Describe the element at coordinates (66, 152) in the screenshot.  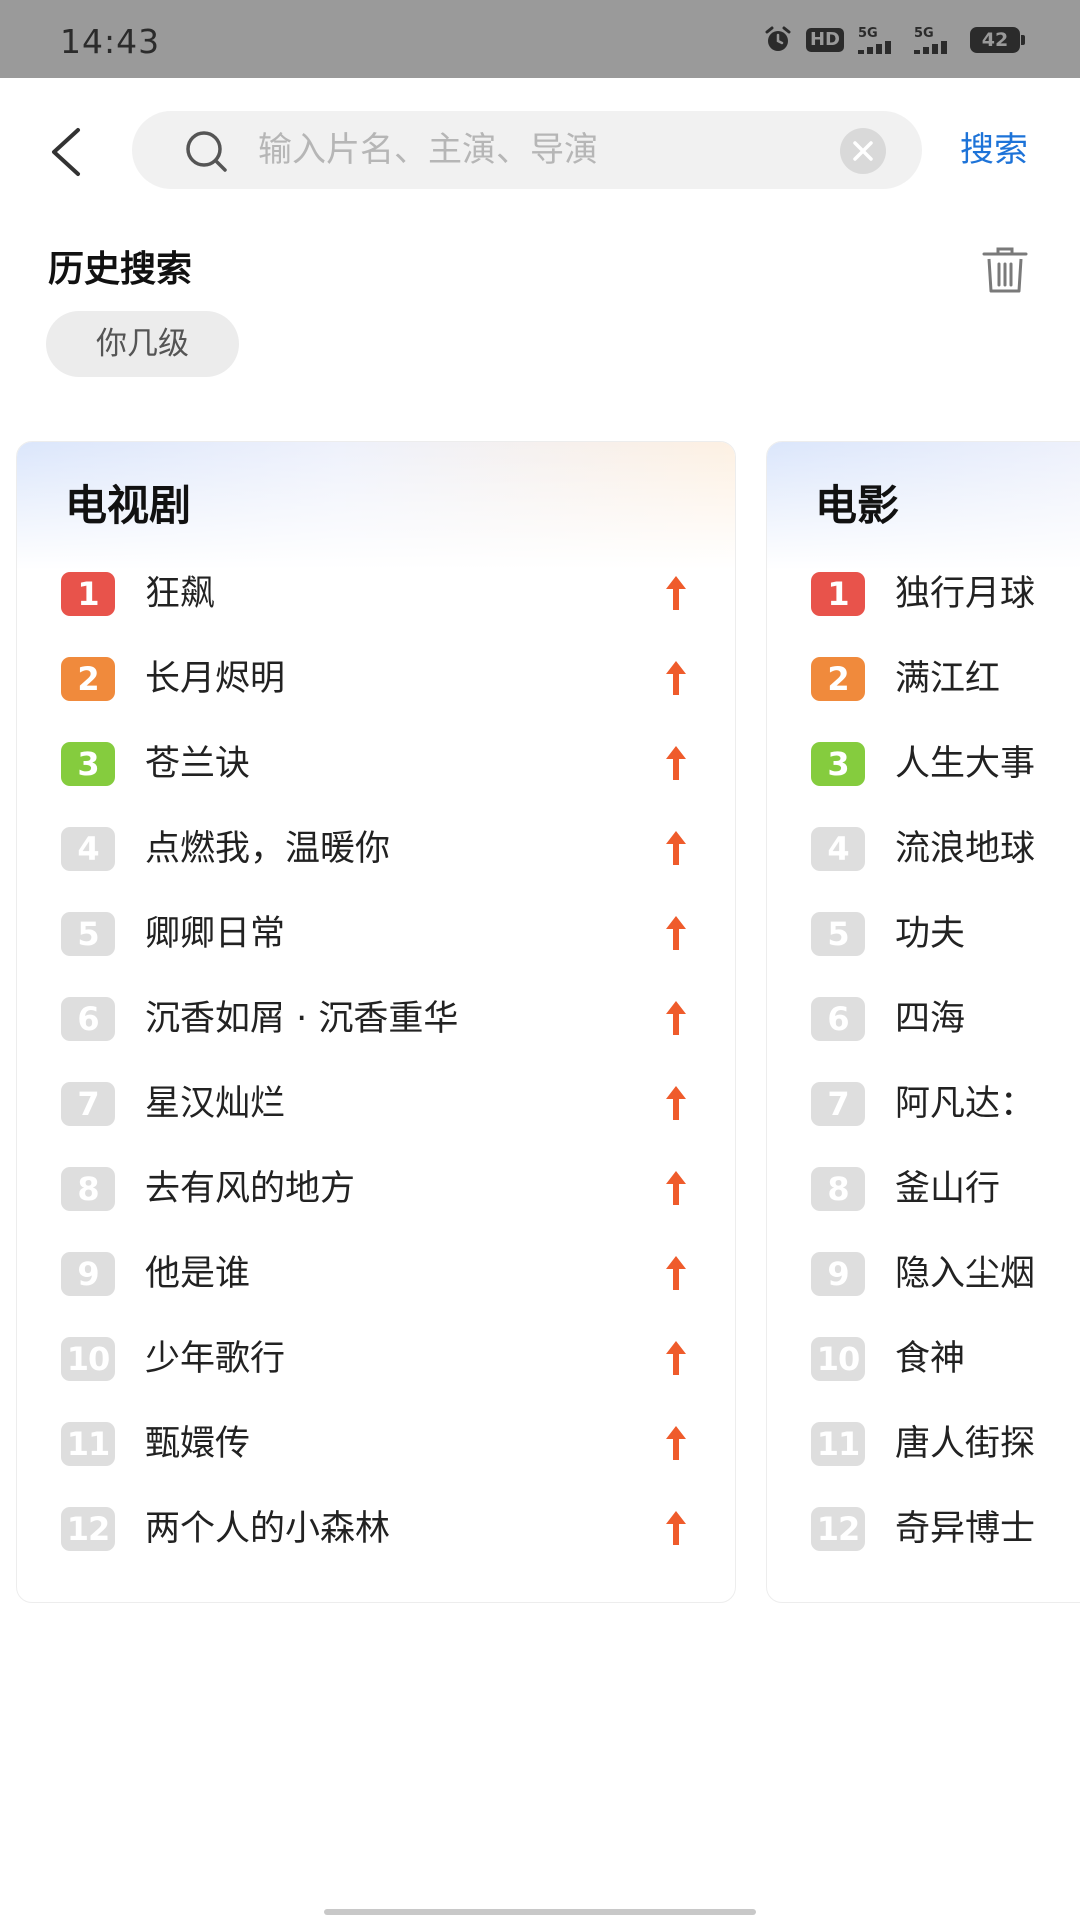
I see `back-arrow-icon` at that location.